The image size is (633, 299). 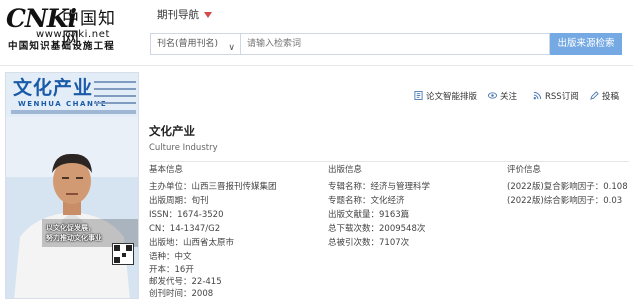 I want to click on info-row-topic: 专题名称：文化经济, so click(x=366, y=201).